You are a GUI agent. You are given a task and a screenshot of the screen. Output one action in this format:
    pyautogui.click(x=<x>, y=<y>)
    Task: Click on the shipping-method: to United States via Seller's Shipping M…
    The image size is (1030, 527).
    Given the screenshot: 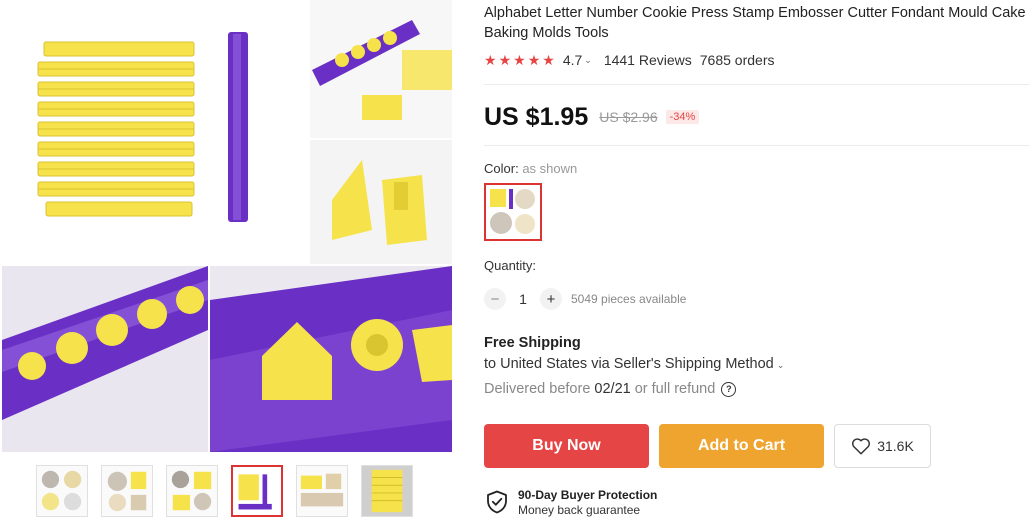 What is the action you would take?
    pyautogui.click(x=634, y=364)
    